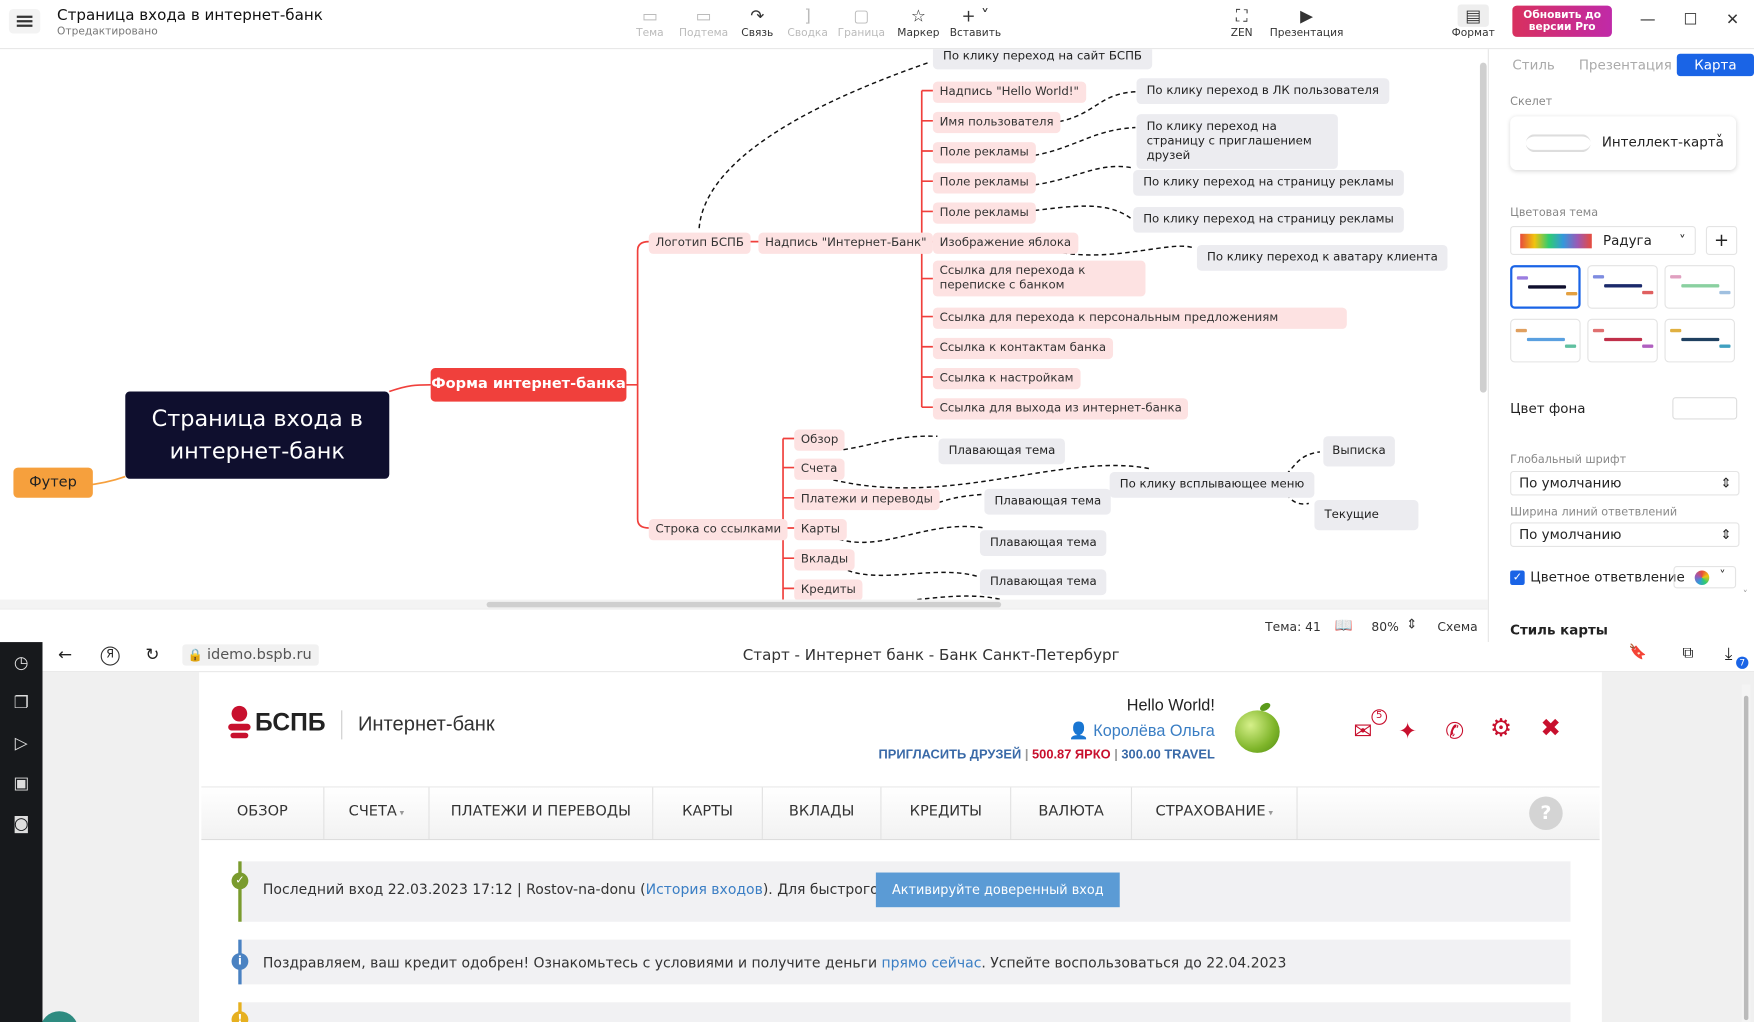  Describe the element at coordinates (1483, 324) in the screenshot. I see `canvas-vertical-scrollbar` at that location.